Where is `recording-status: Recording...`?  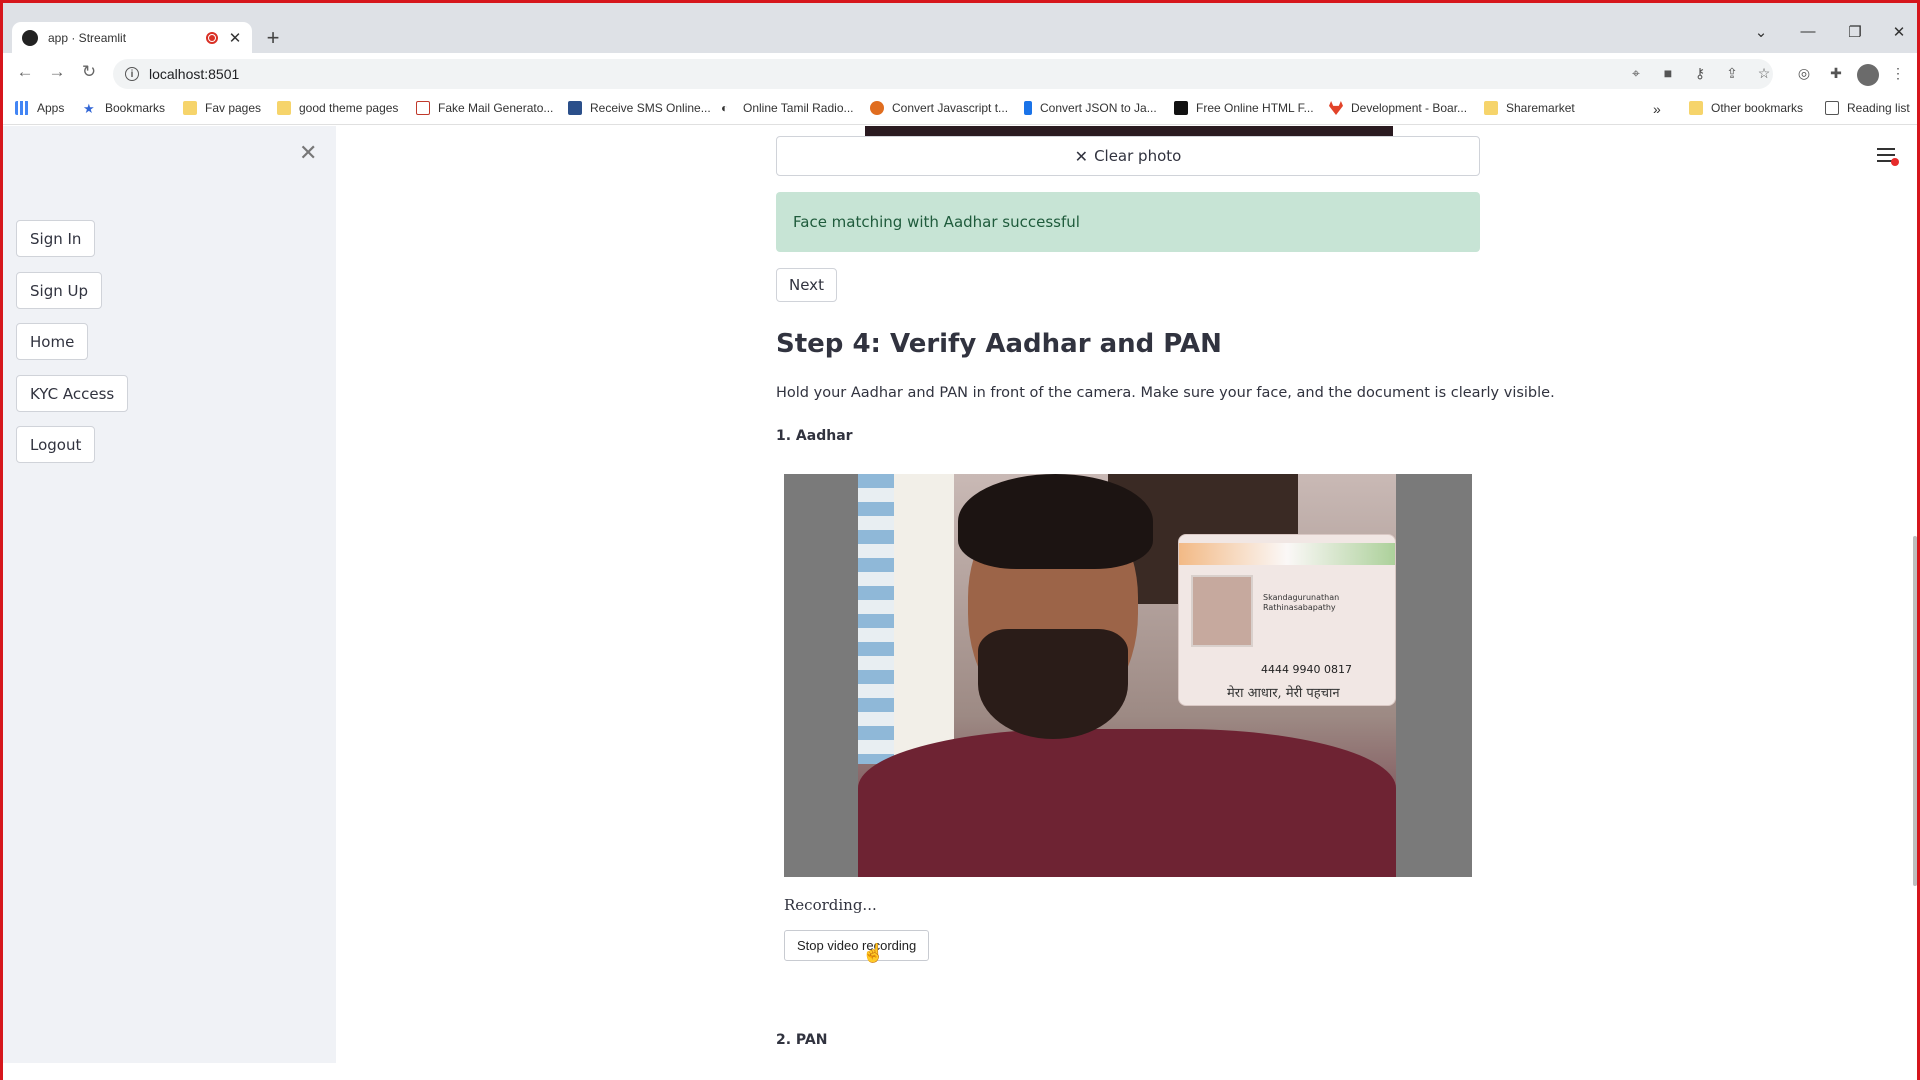
recording-status: Recording... is located at coordinates (830, 905).